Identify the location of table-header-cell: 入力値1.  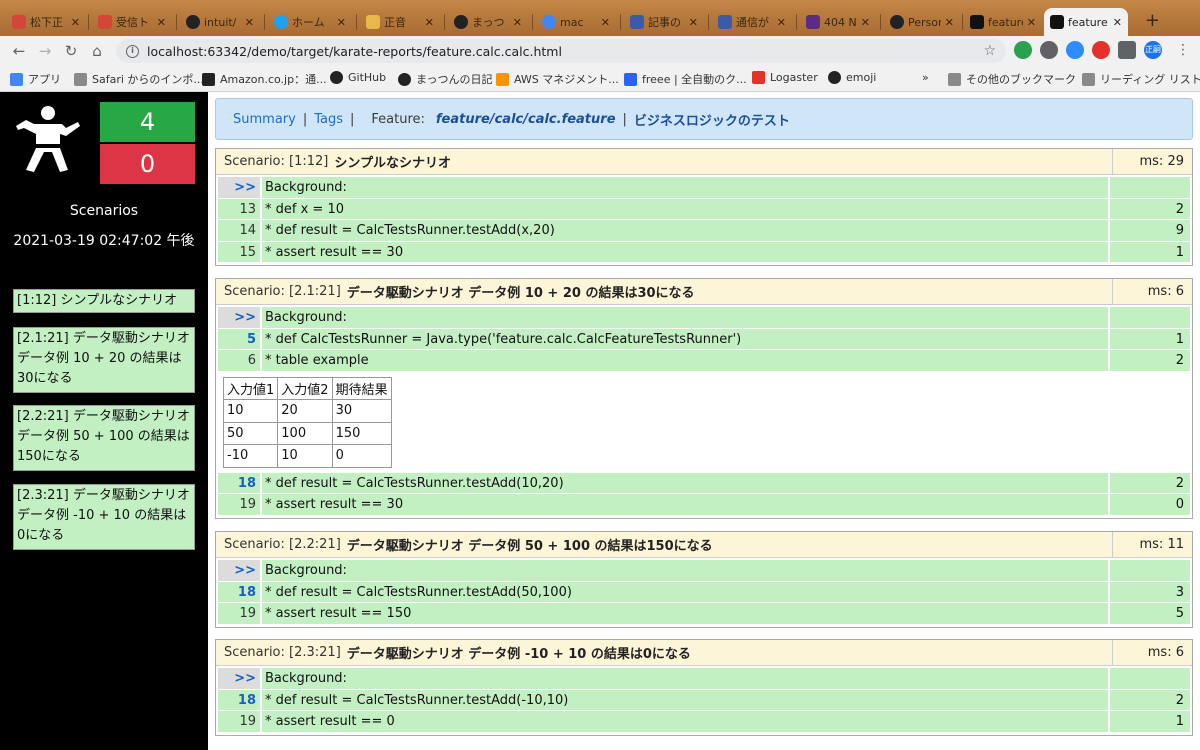
(250, 388).